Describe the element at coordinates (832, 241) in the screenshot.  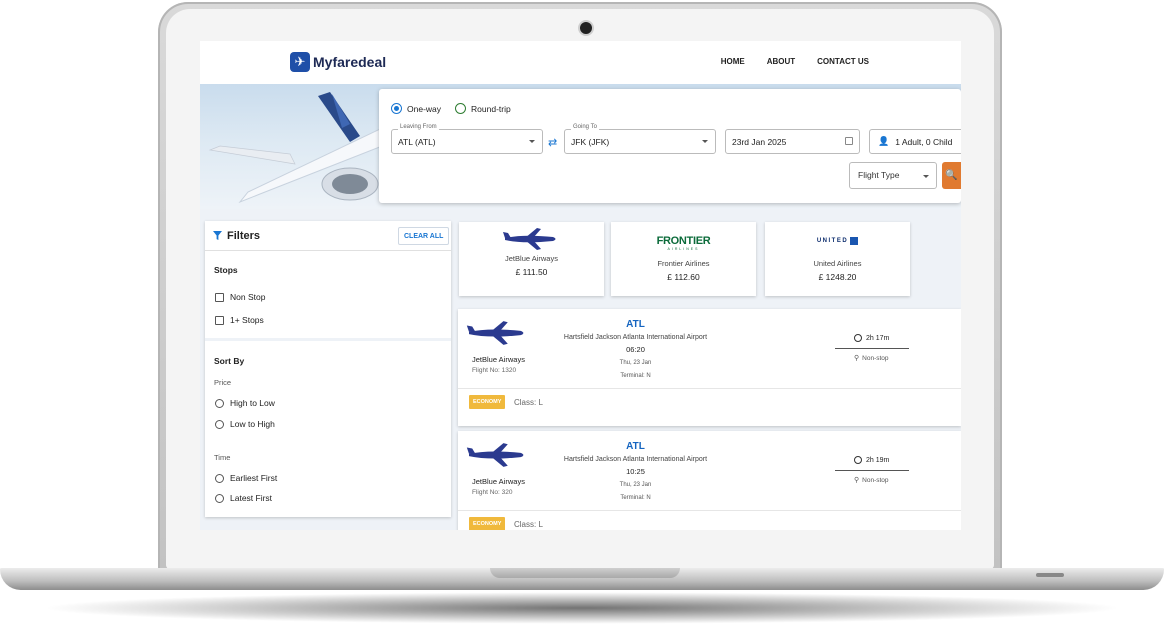
I see `united-logo-text: UNITED` at that location.